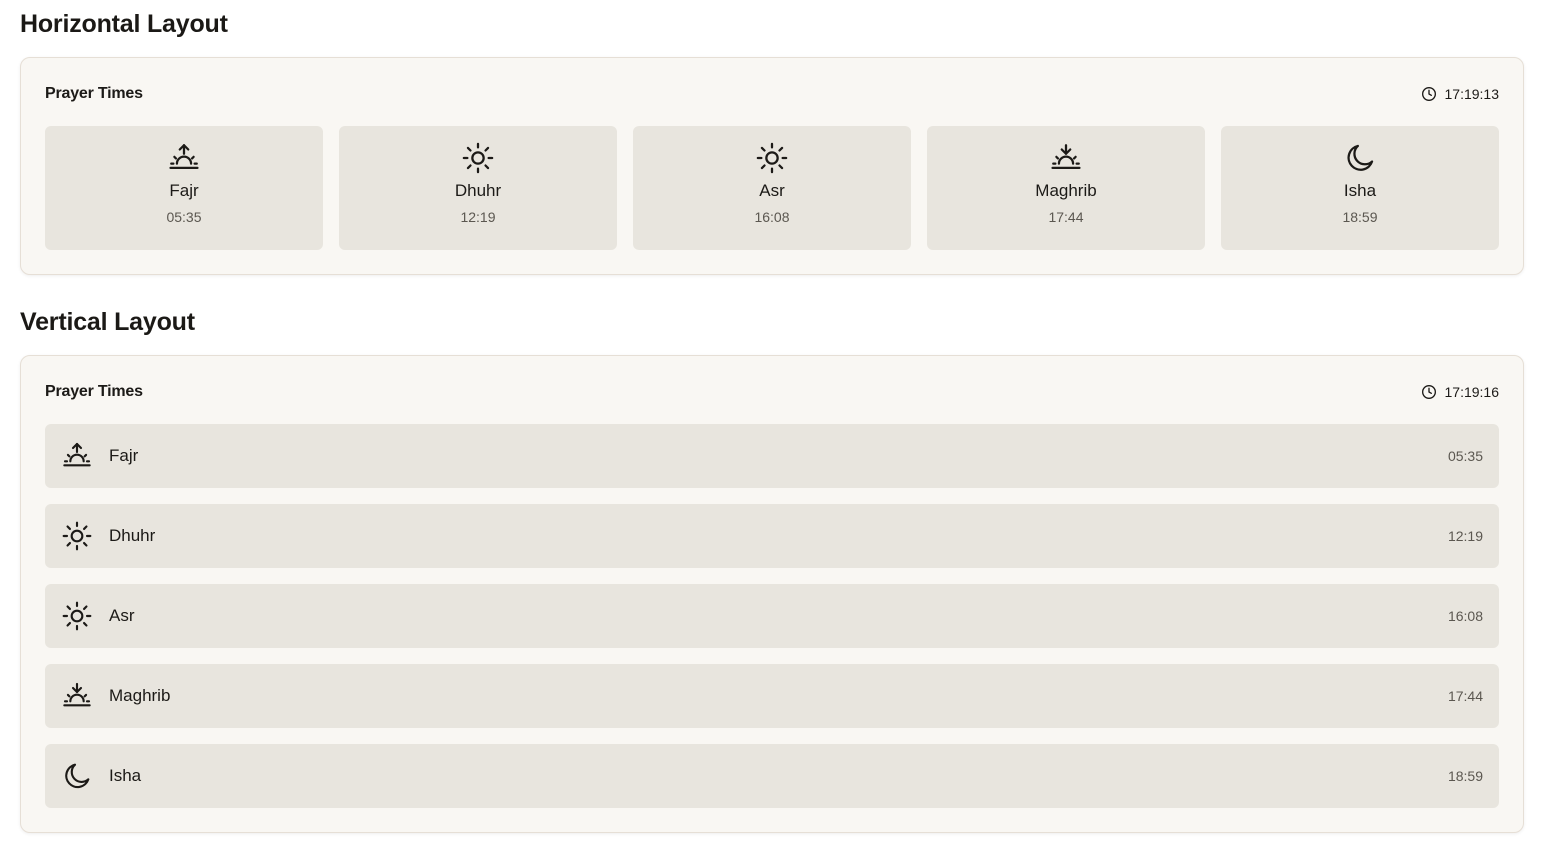 The height and width of the screenshot is (845, 1546). I want to click on prayer-row-dhuhr: Dhuhr 12:19, so click(772, 536).